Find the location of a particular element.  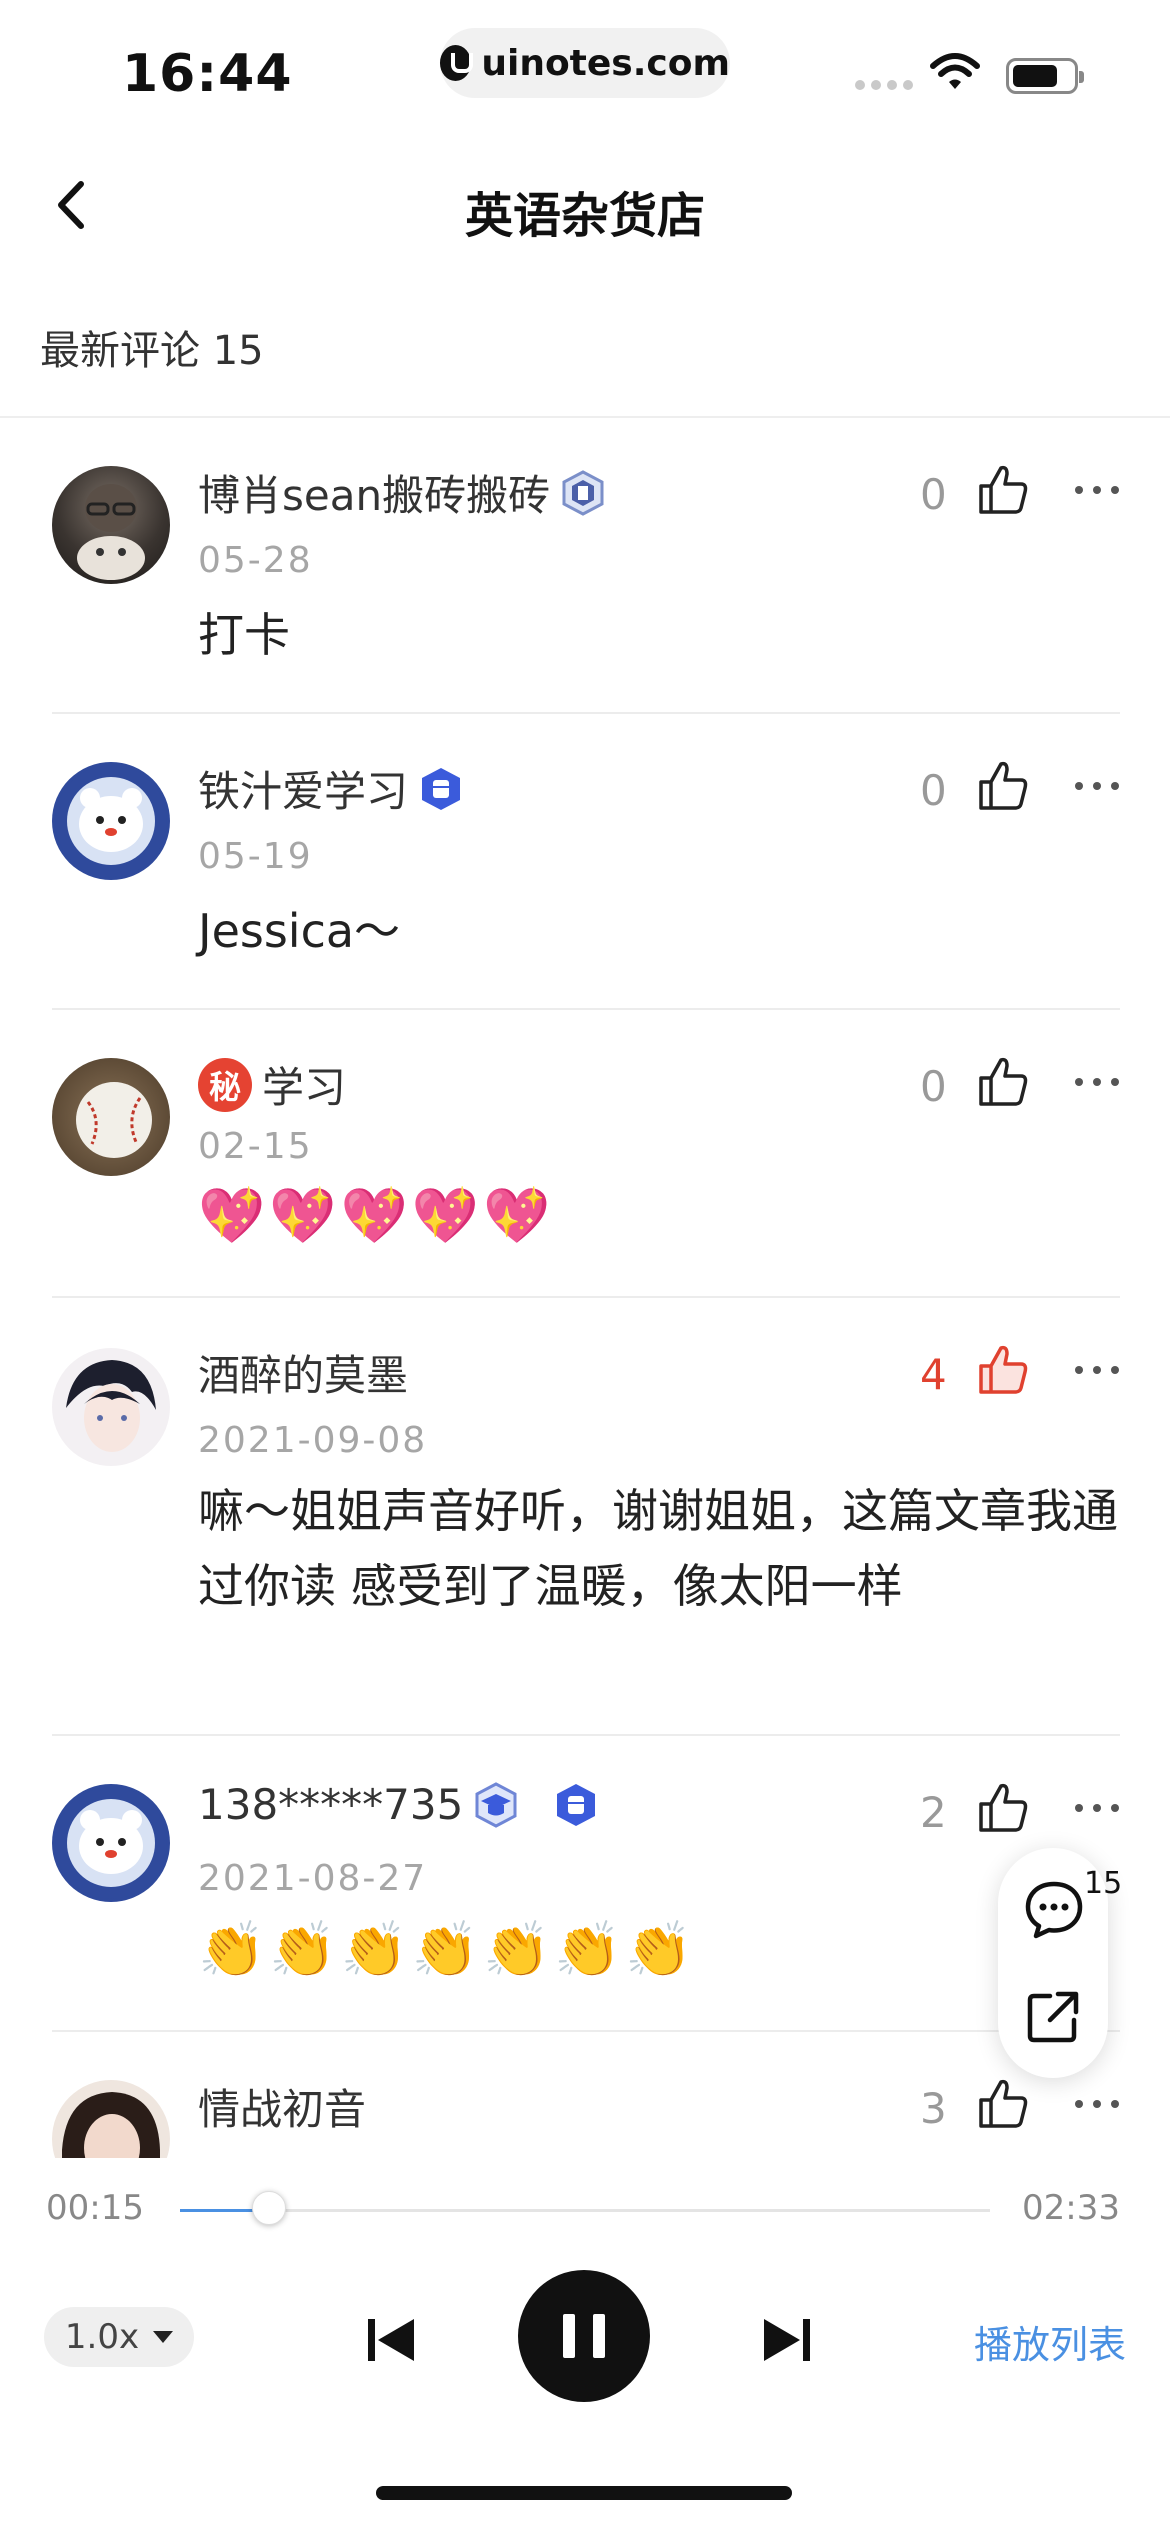

url-text: uinotes.com is located at coordinates (605, 63).